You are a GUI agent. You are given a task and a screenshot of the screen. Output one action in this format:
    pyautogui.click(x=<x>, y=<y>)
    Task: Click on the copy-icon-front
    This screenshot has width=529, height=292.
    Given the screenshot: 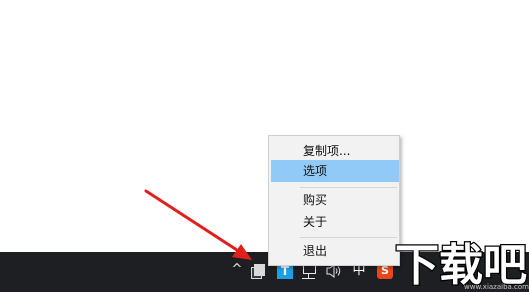 What is the action you would take?
    pyautogui.click(x=259, y=270)
    